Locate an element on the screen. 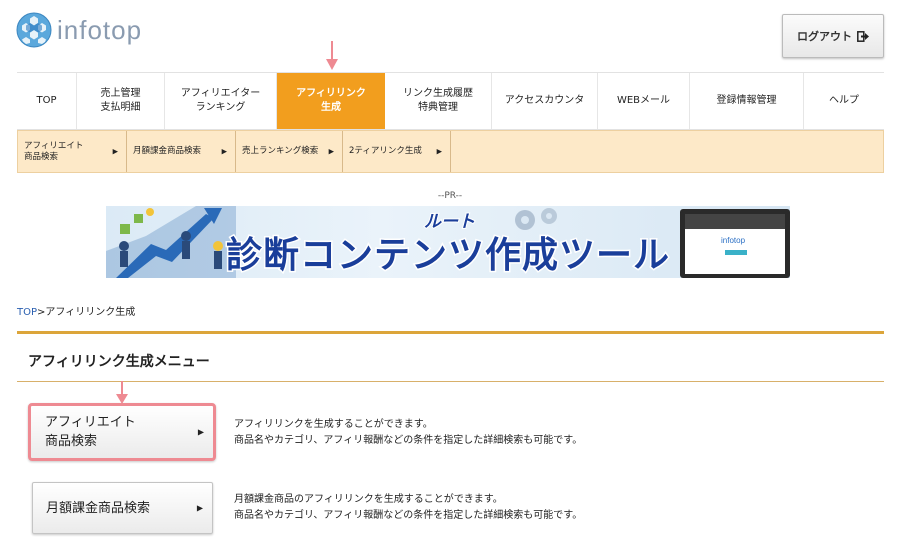 The image size is (900, 550). subnav-ranking-search: 売上ランキング検索 ▶ is located at coordinates (289, 151).